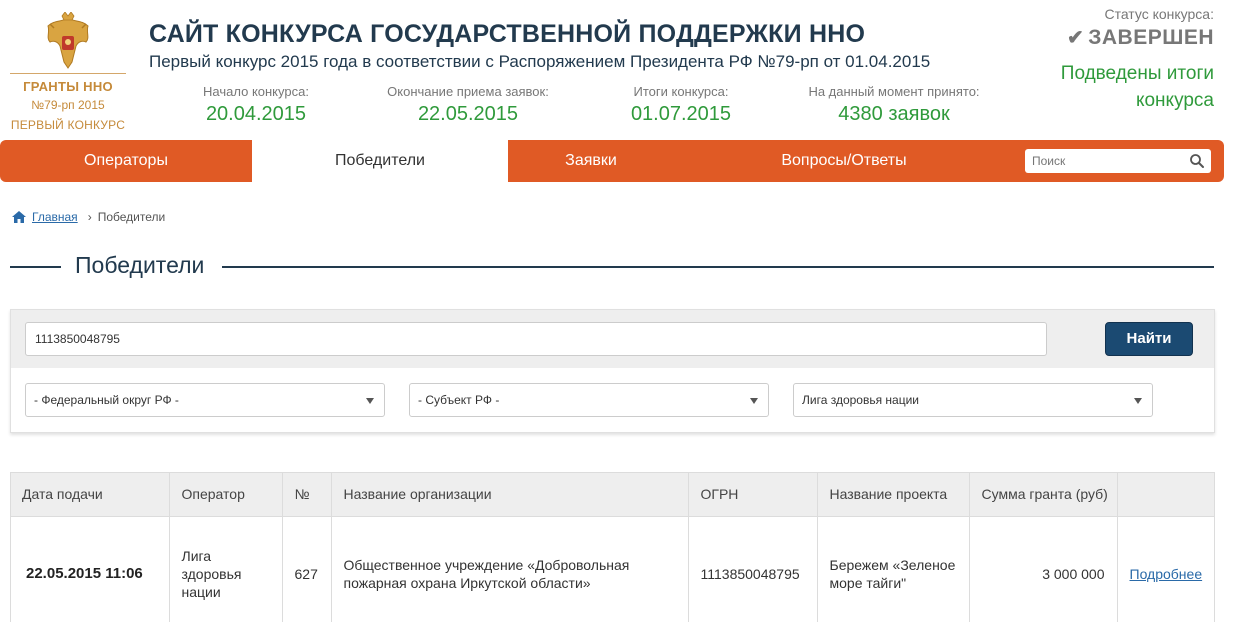  I want to click on filter-search-bar: Найти, so click(612, 339).